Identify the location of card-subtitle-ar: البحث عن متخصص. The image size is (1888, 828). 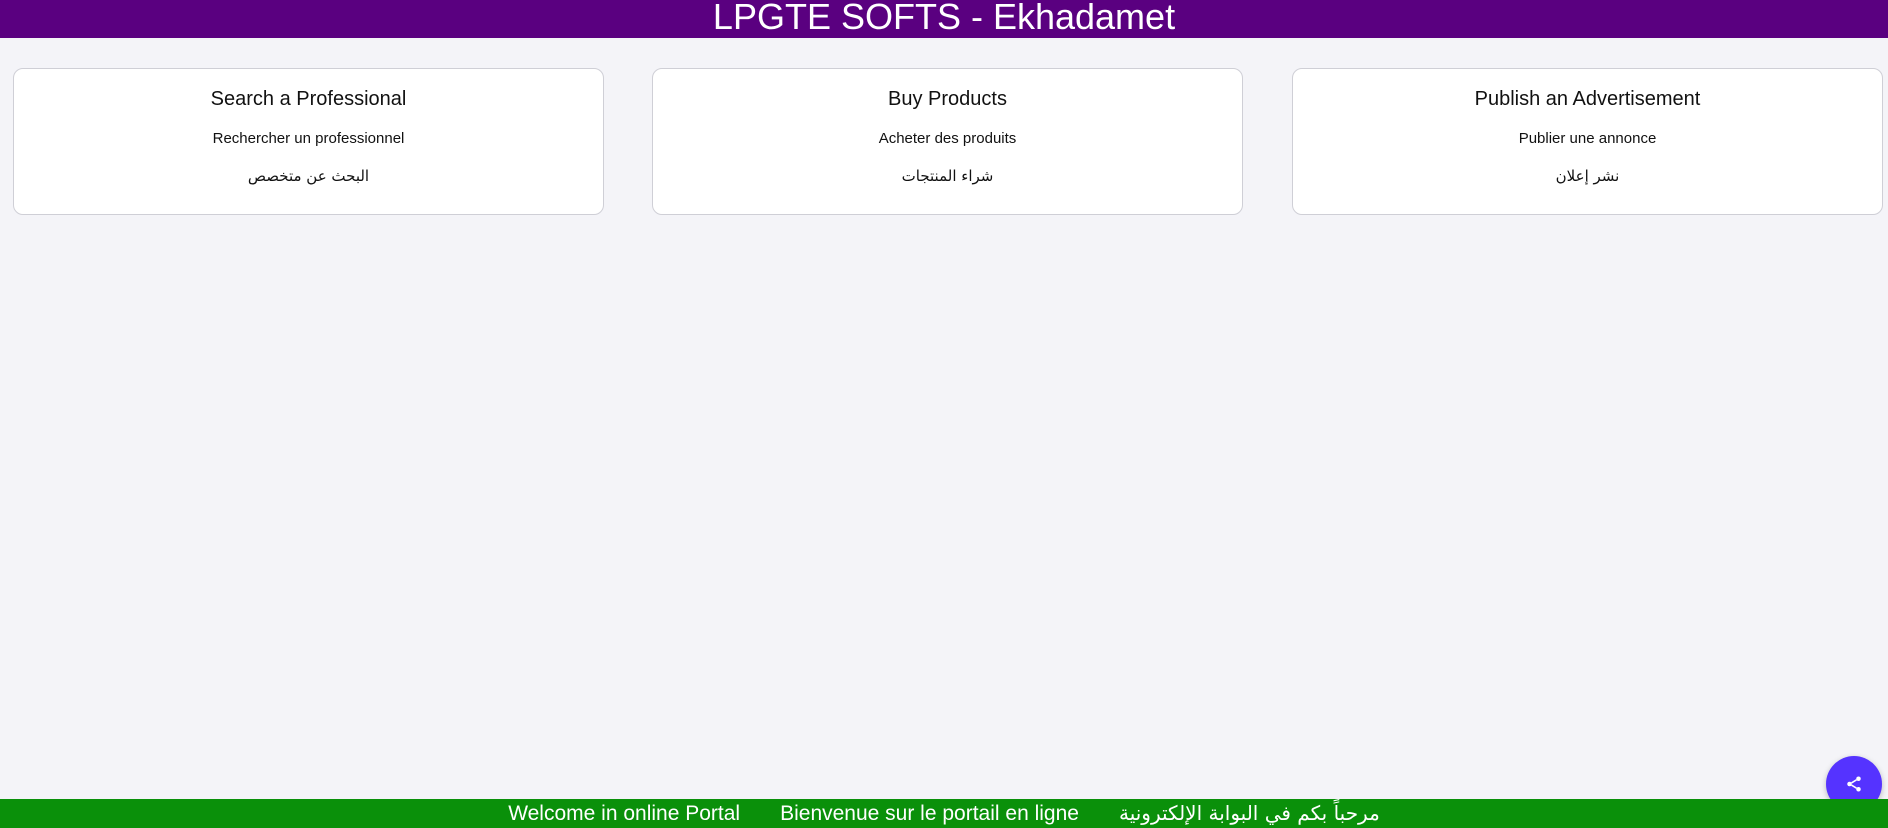
(308, 176).